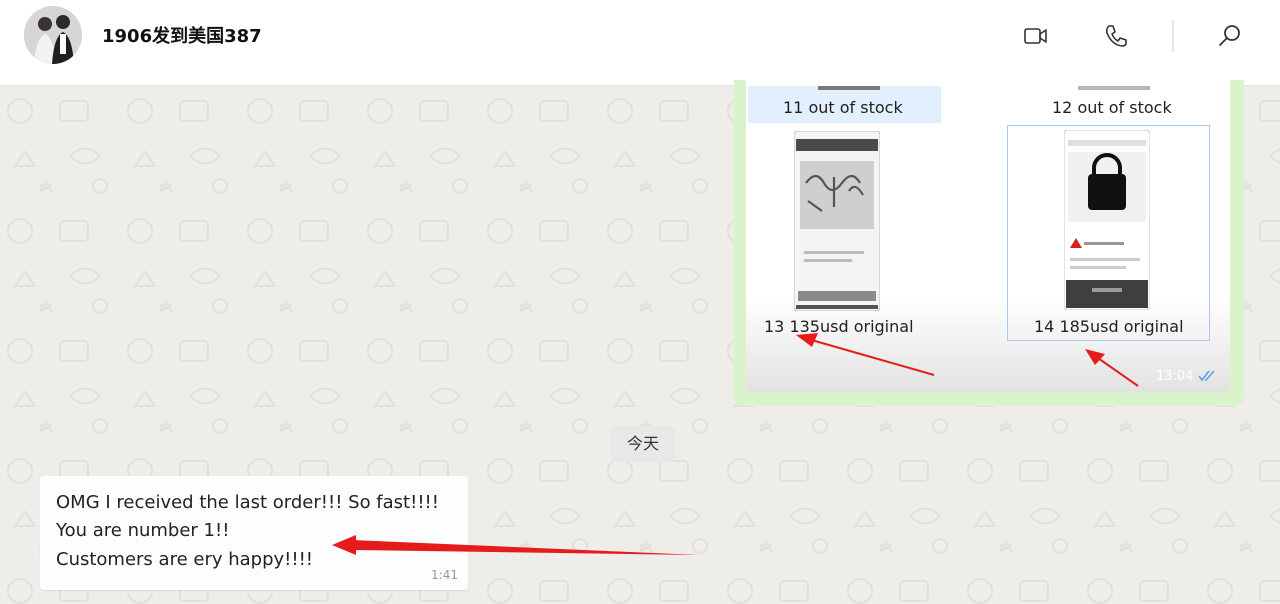  I want to click on search-icon, so click(1230, 36).